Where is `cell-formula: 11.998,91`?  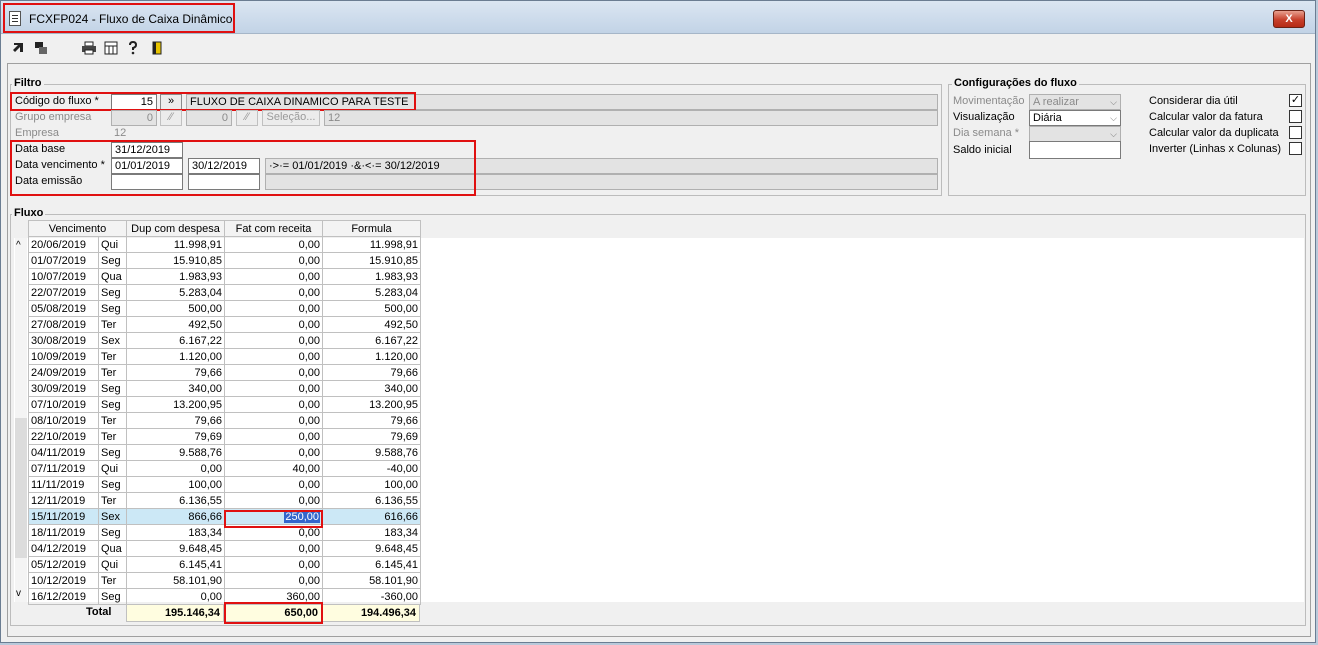 cell-formula: 11.998,91 is located at coordinates (371, 244).